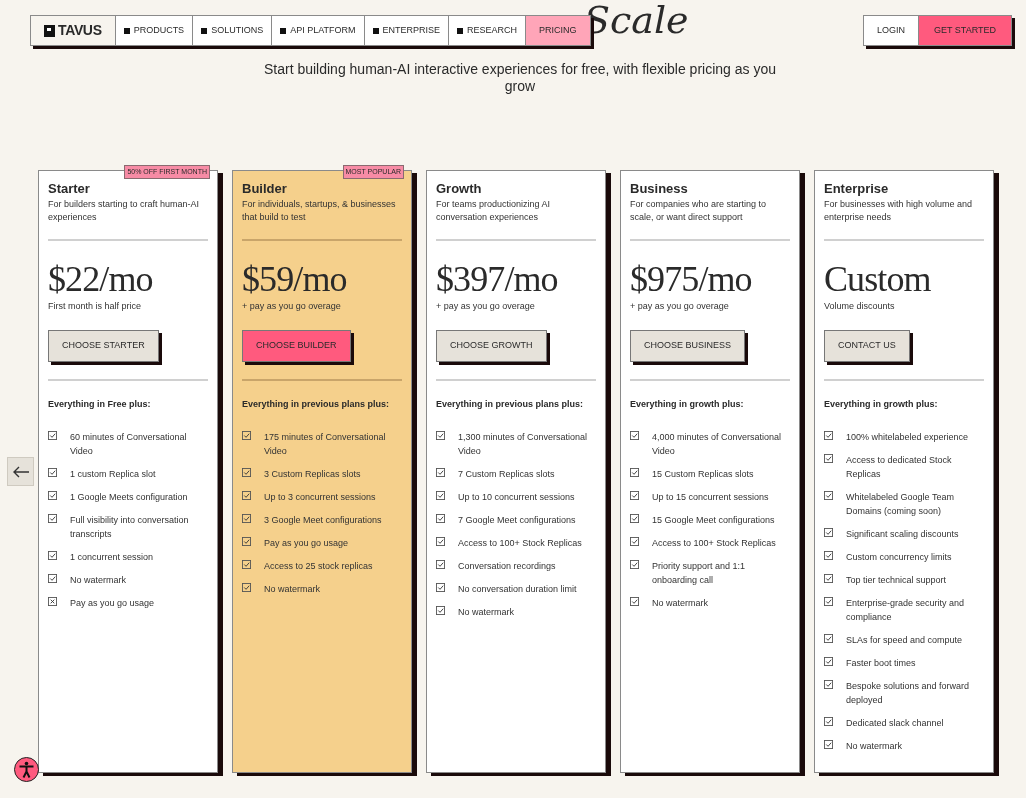  What do you see at coordinates (312, 474) in the screenshot?
I see `feature-text: 3 Custom Replicas slots` at bounding box center [312, 474].